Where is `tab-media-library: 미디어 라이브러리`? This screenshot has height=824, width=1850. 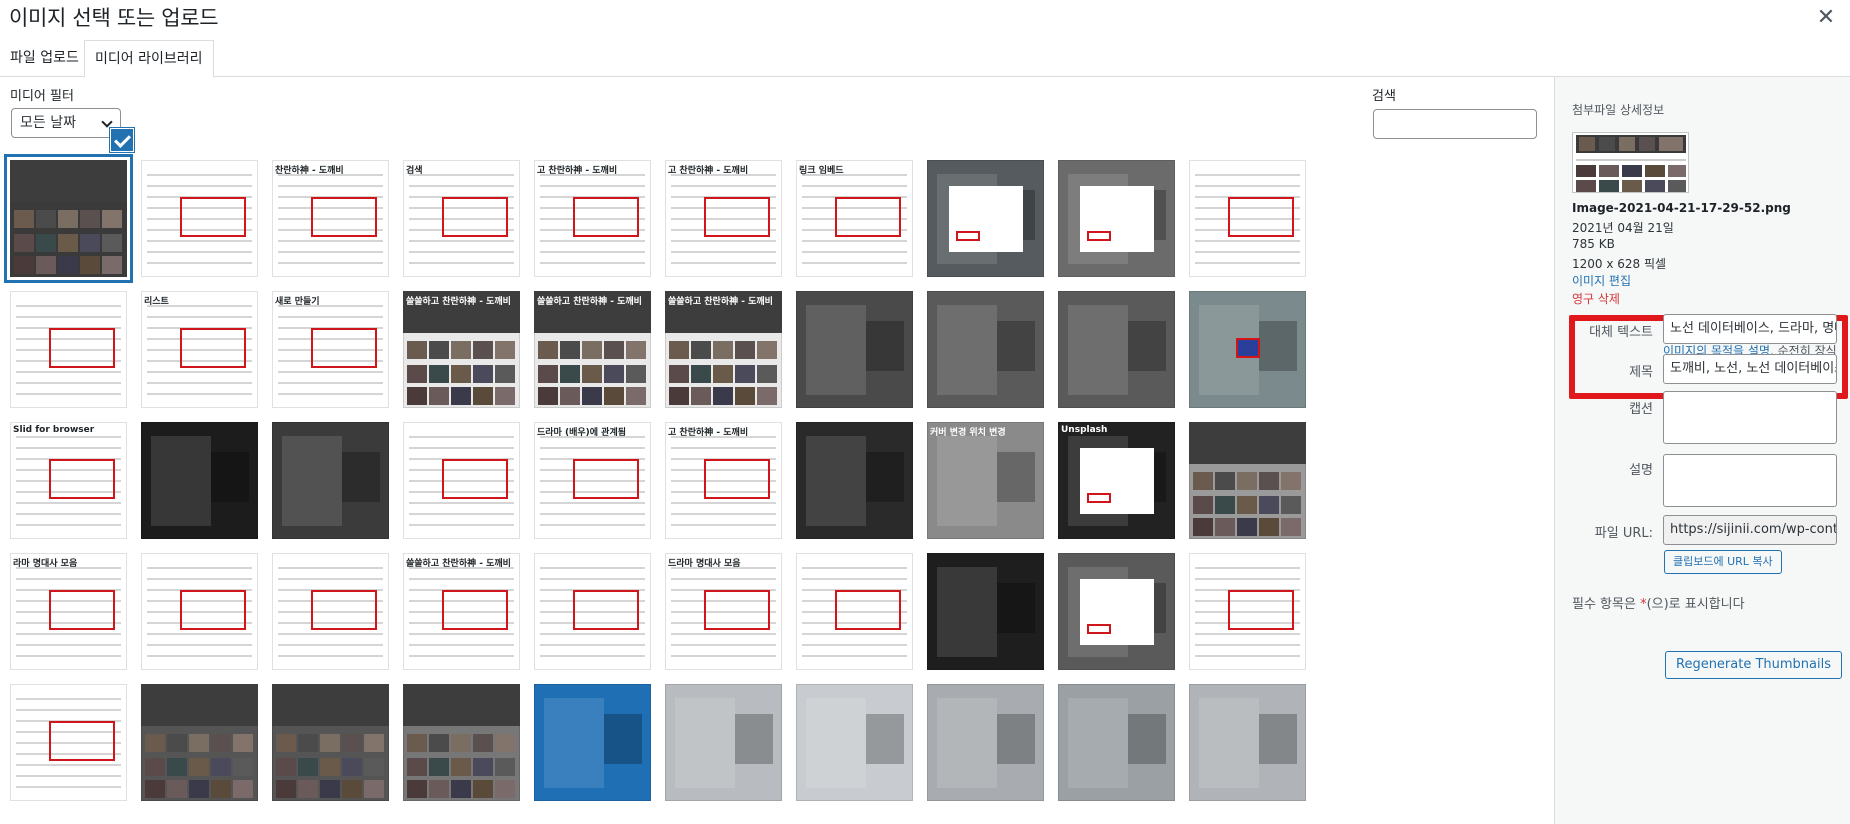 tab-media-library: 미디어 라이브러리 is located at coordinates (149, 59).